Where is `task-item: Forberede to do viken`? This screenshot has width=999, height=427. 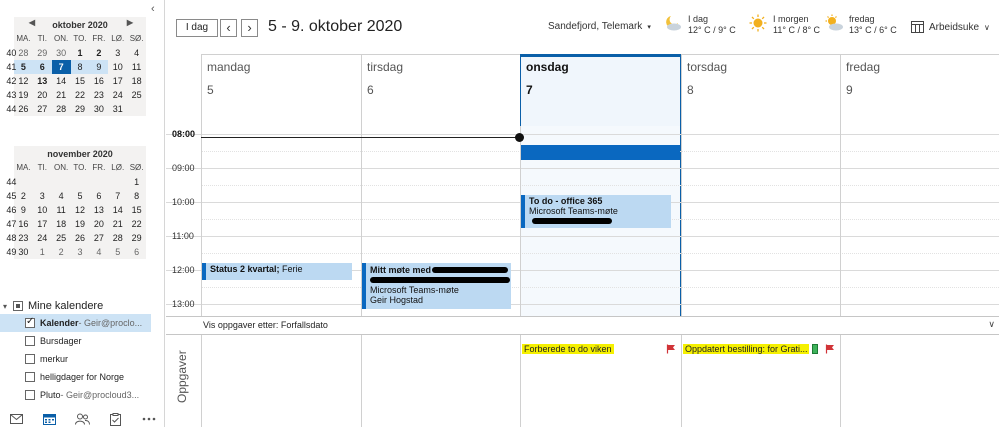 task-item: Forberede to do viken is located at coordinates (592, 349).